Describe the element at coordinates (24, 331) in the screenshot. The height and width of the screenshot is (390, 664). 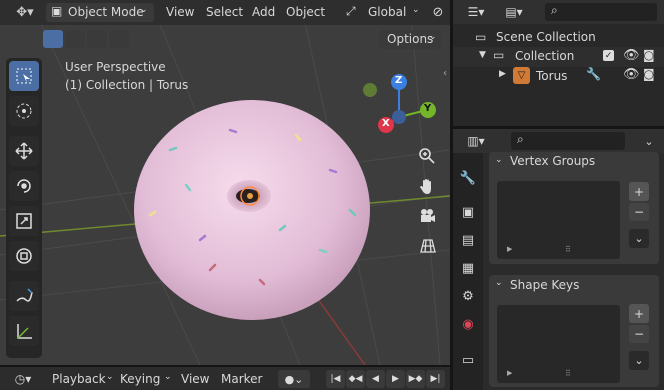
I see `measure-icon` at that location.